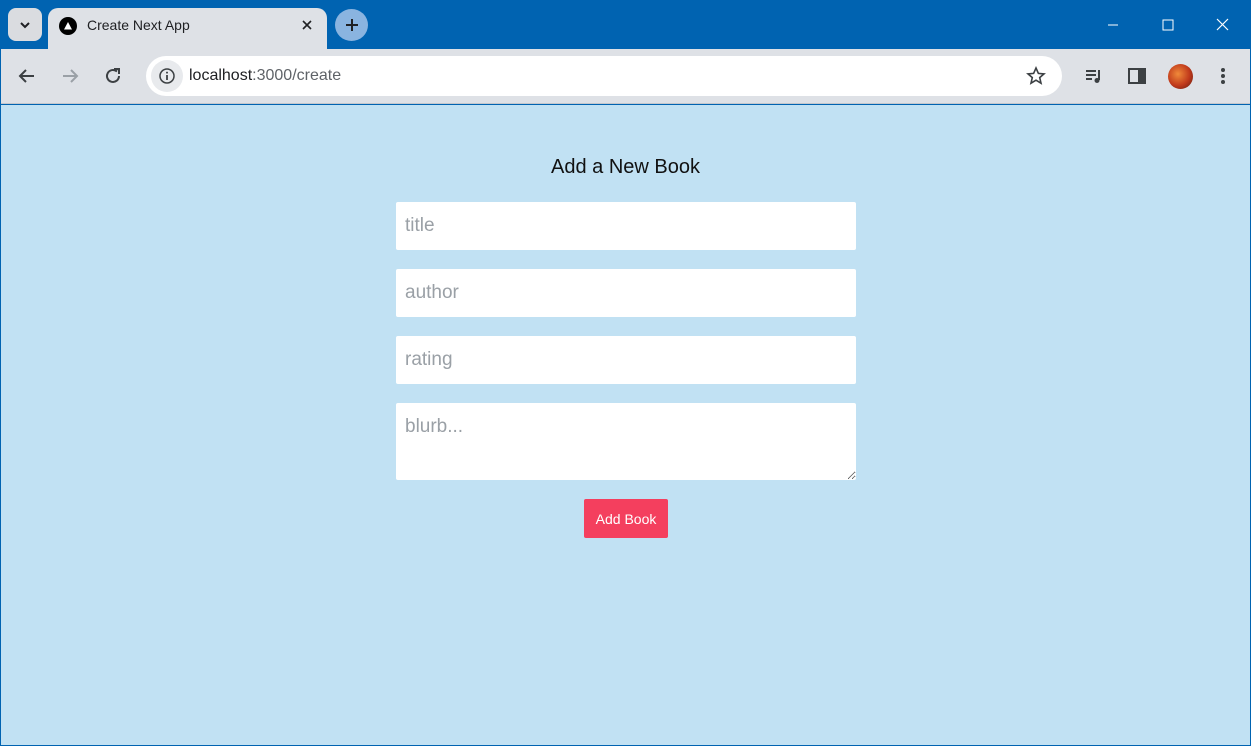 This screenshot has height=746, width=1251. I want to click on minimize-icon, so click(1112, 24).